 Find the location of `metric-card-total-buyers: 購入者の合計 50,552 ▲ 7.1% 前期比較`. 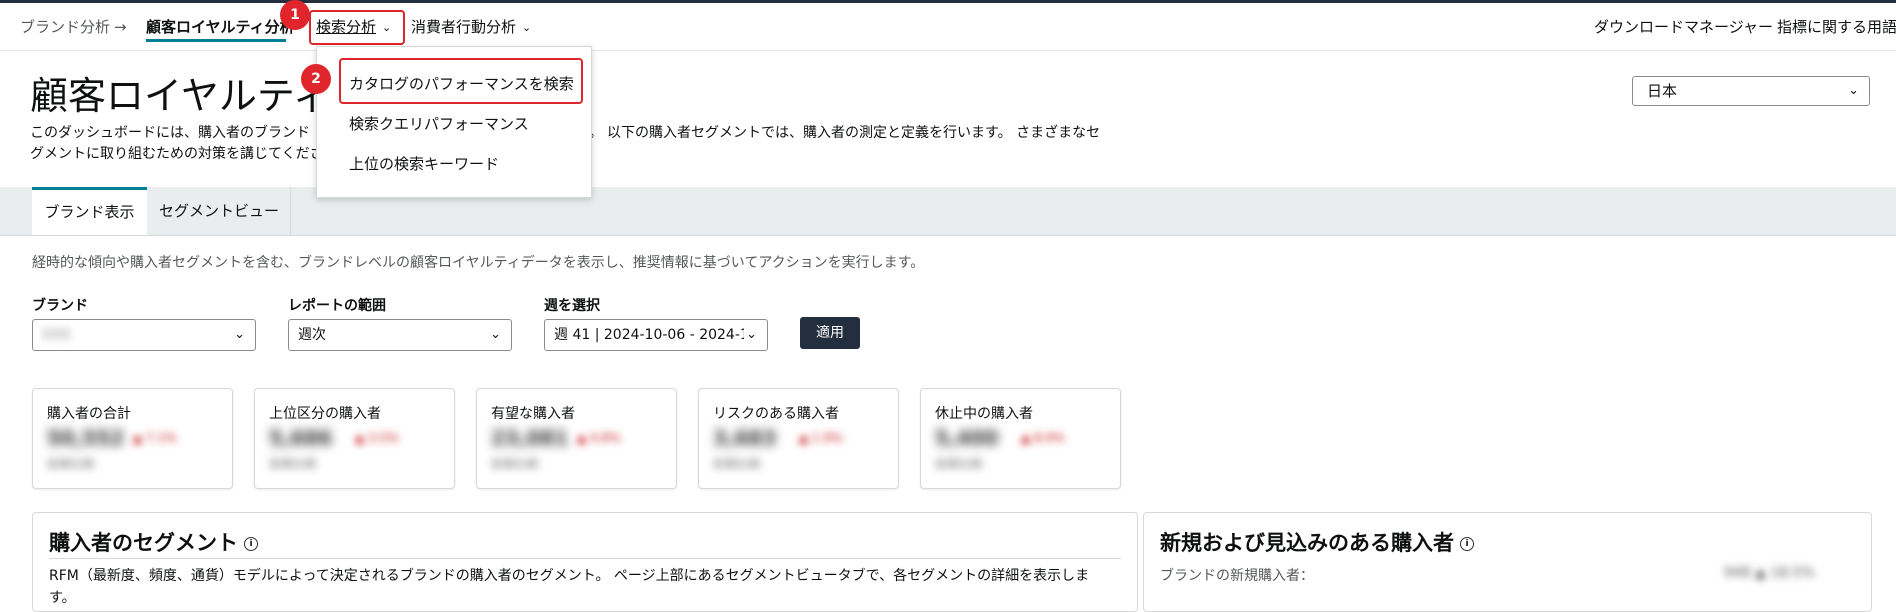

metric-card-total-buyers: 購入者の合計 50,552 ▲ 7.1% 前期比較 is located at coordinates (132, 438).